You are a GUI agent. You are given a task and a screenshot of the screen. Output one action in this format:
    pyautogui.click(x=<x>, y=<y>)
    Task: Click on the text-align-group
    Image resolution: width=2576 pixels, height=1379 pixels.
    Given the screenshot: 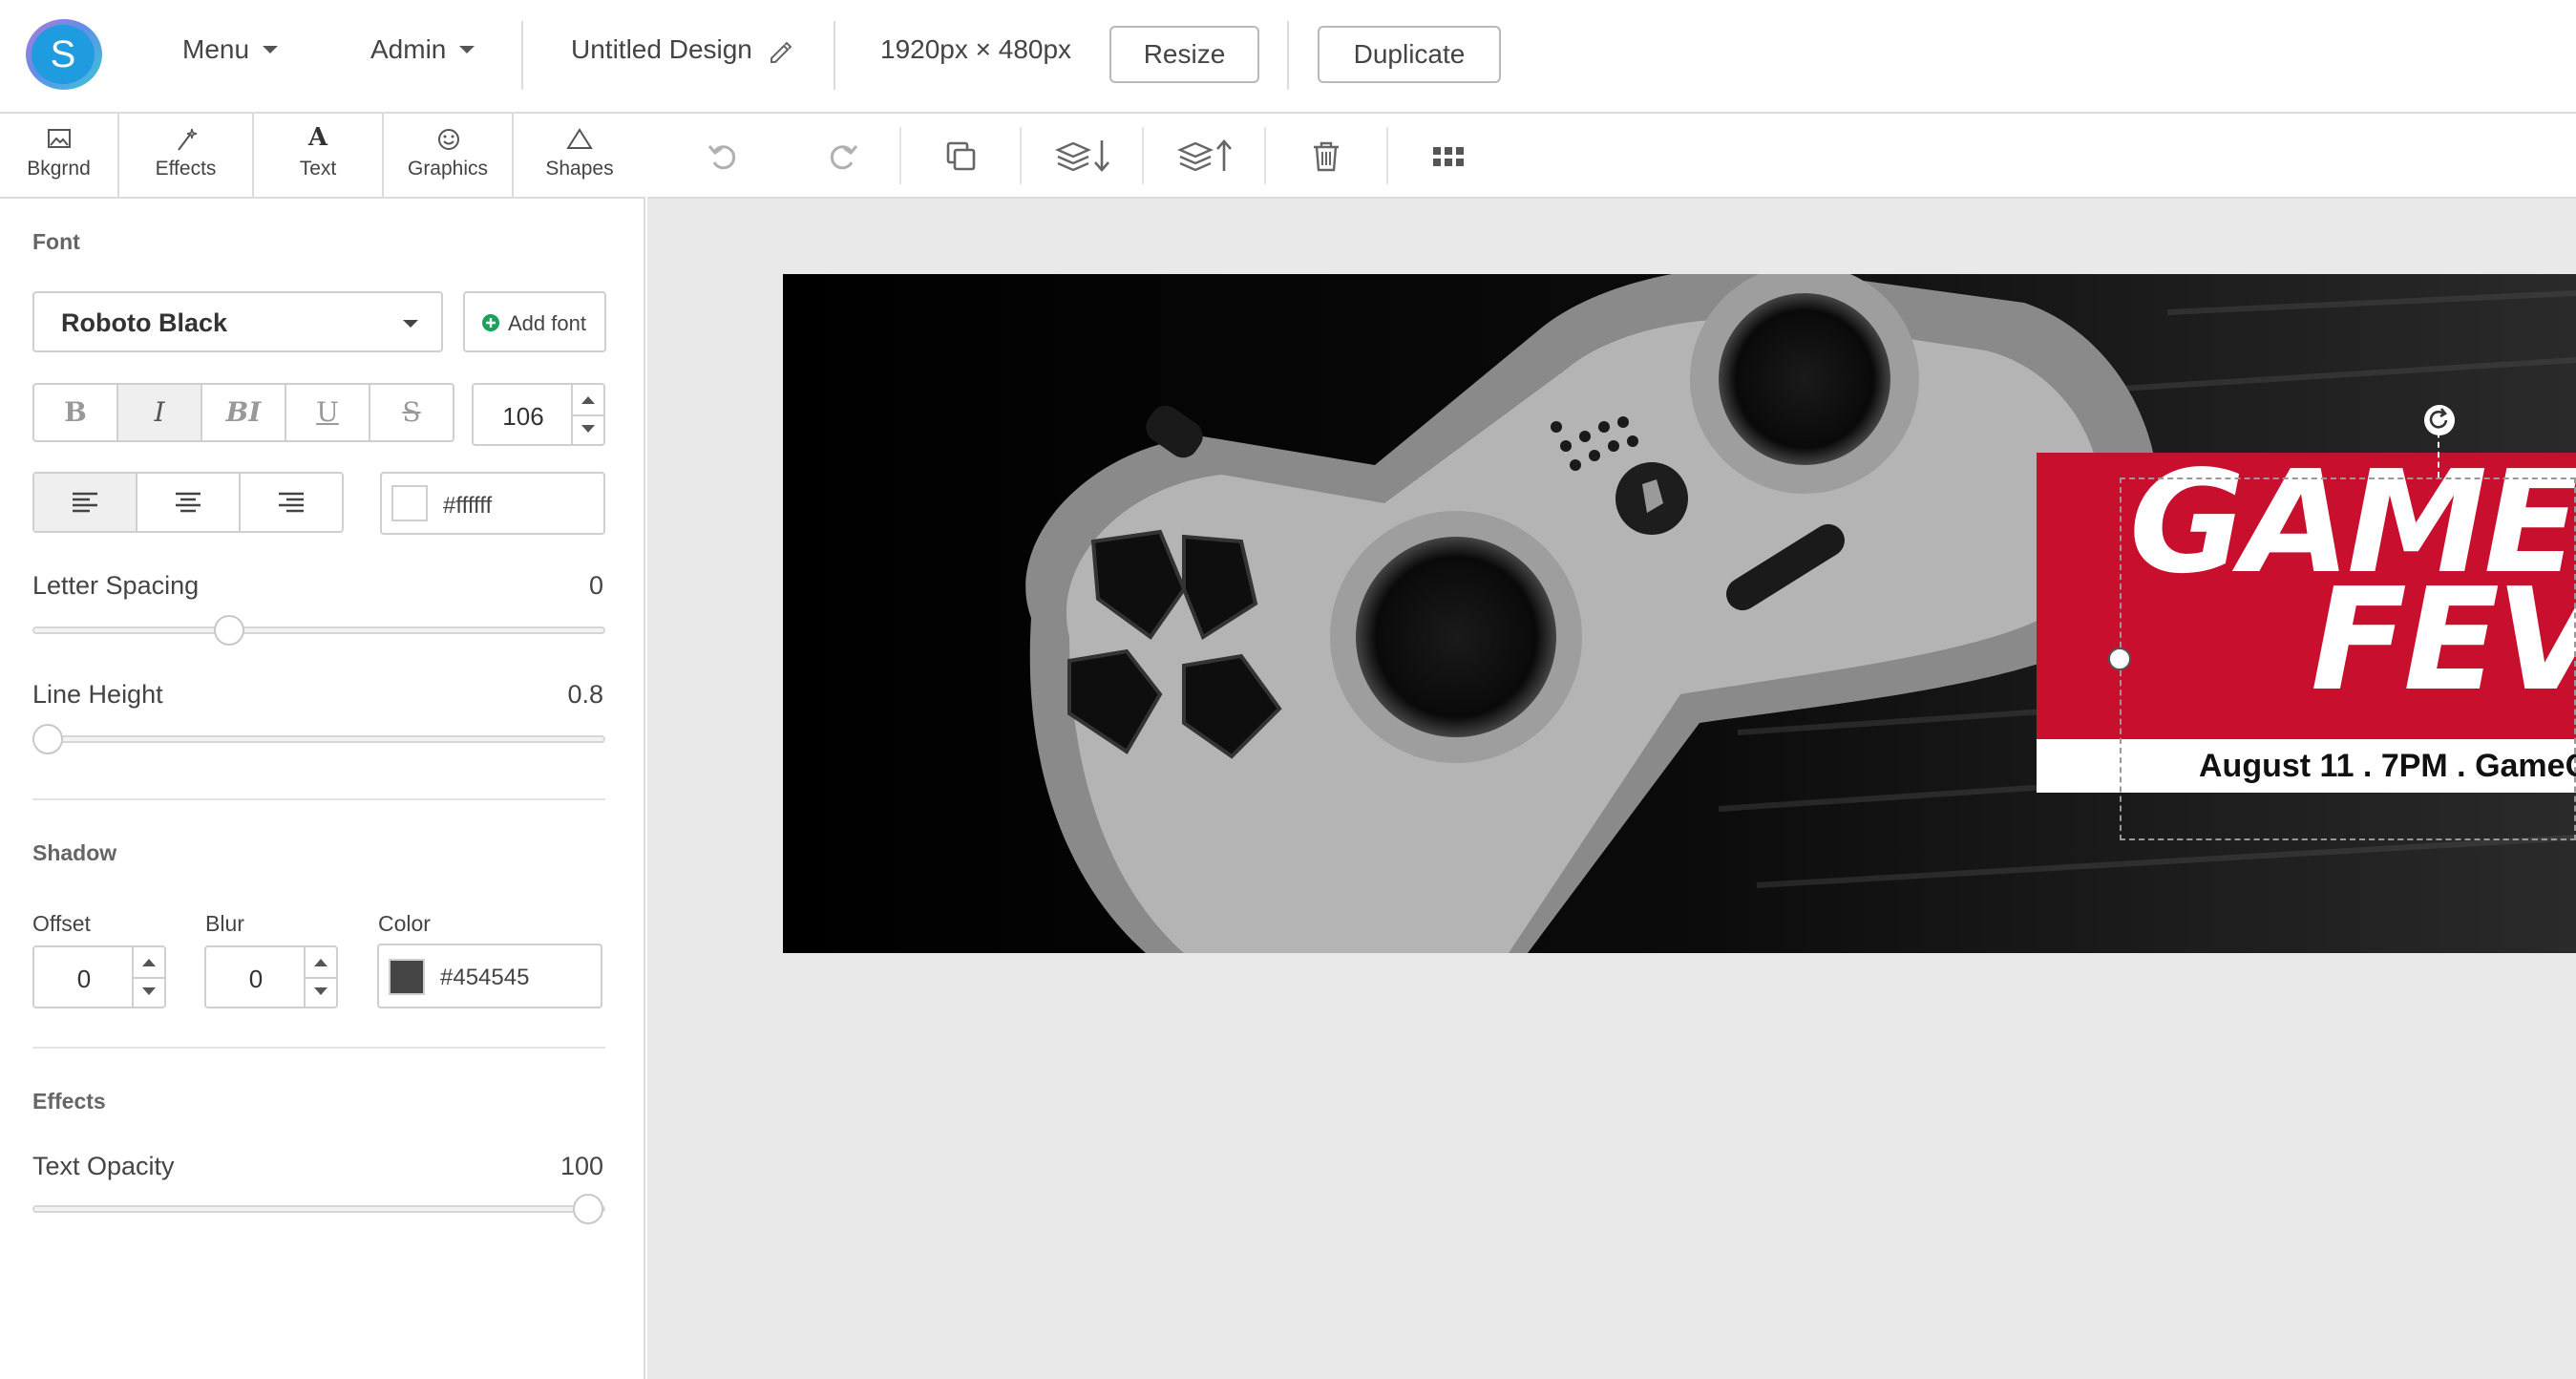 What is the action you would take?
    pyautogui.click(x=188, y=502)
    